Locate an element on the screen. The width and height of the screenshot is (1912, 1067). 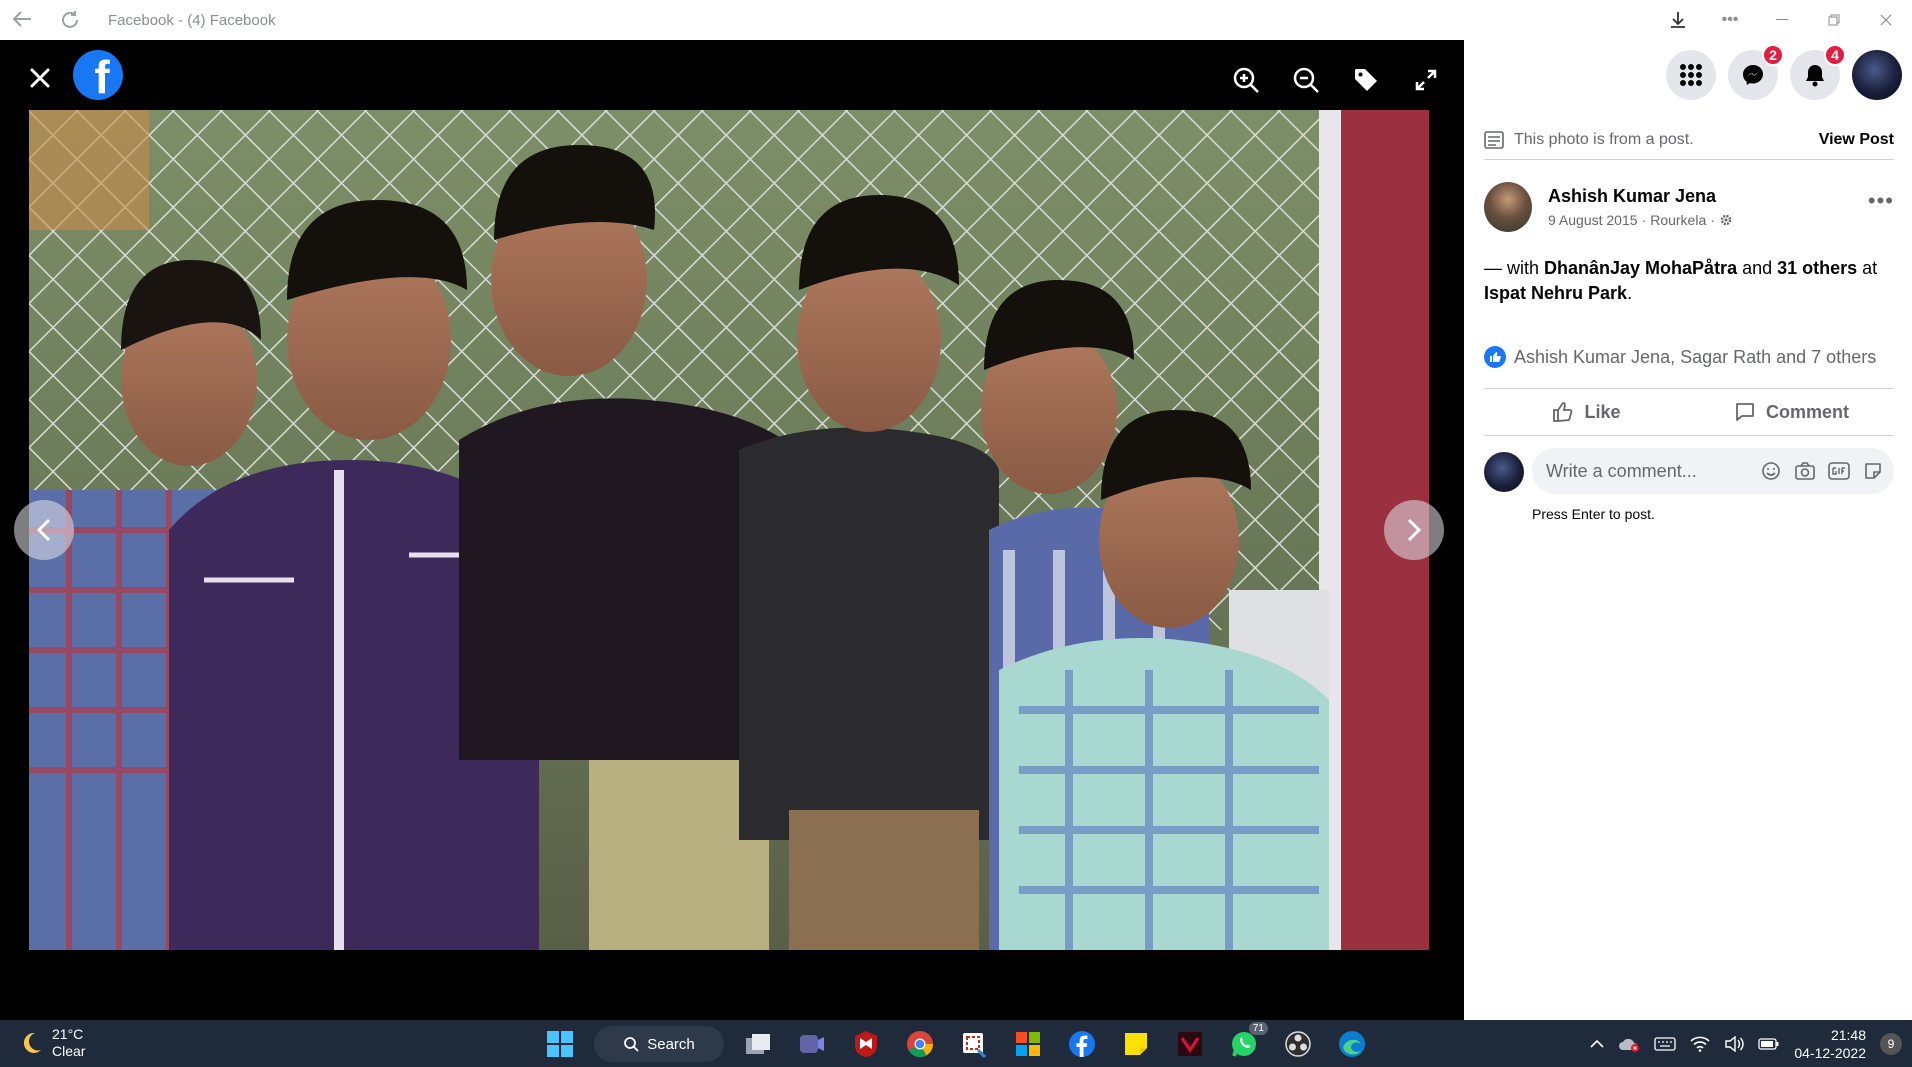
messenger-button: 2 is located at coordinates (1756, 72).